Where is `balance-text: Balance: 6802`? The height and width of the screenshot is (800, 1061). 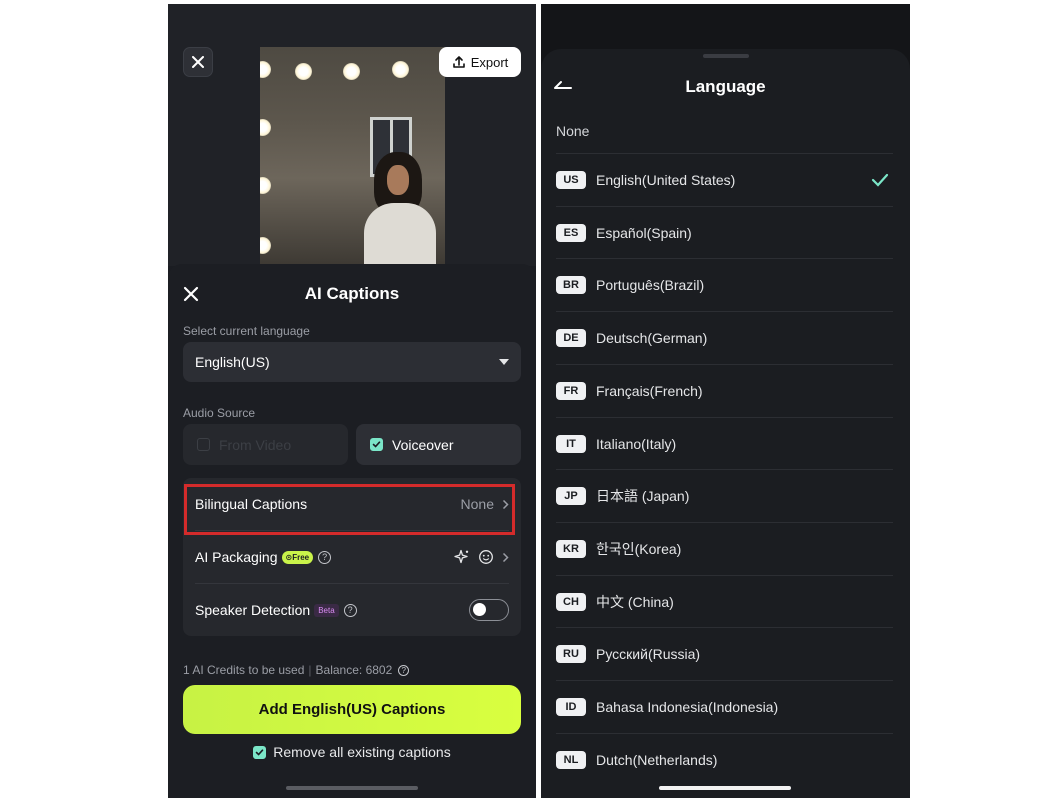 balance-text: Balance: 6802 is located at coordinates (354, 670).